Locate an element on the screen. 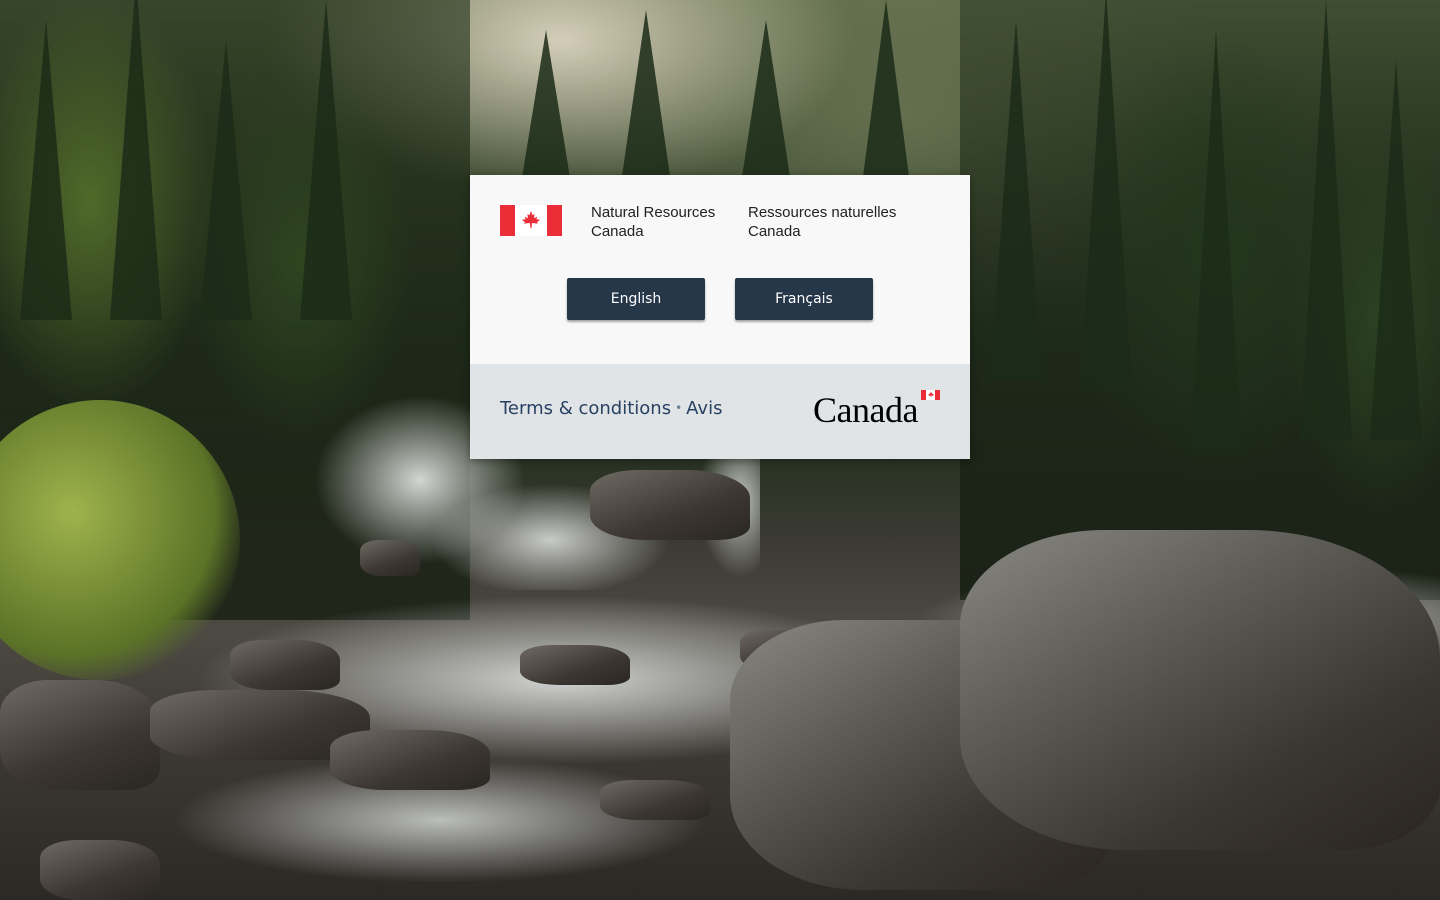 This screenshot has width=1440, height=900. splash-footer: Terms & conditions • Avis Canada is located at coordinates (720, 411).